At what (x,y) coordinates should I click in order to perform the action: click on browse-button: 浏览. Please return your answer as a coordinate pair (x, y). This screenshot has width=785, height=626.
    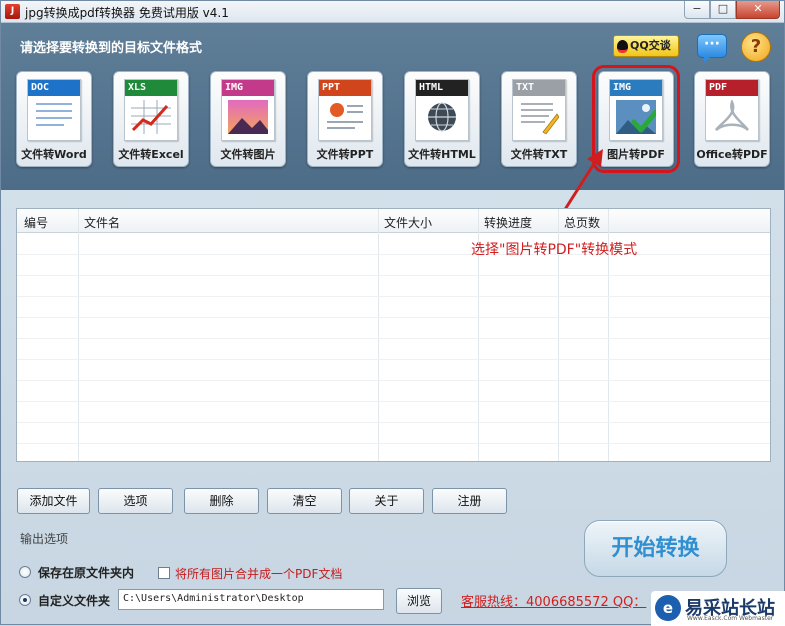
    Looking at the image, I should click on (419, 601).